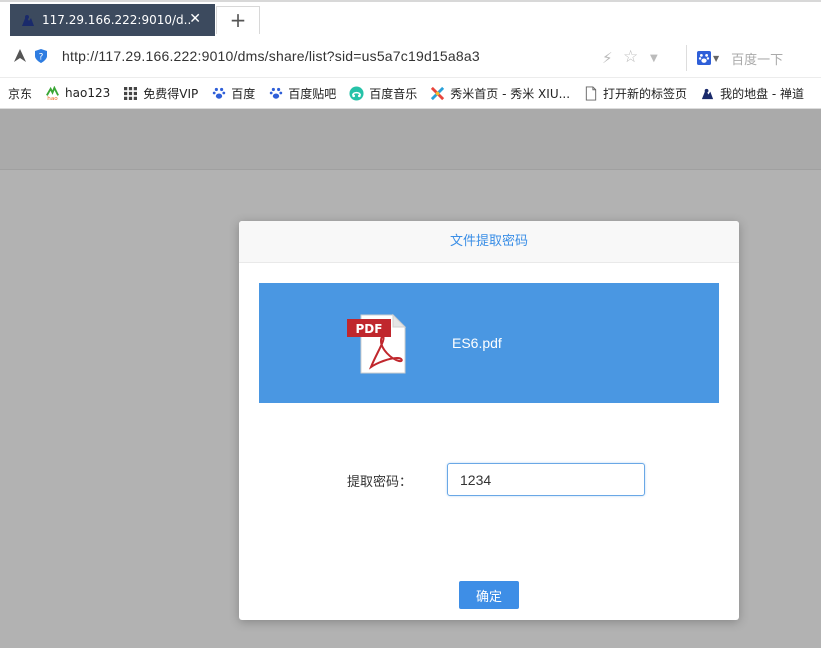 The width and height of the screenshot is (821, 648). I want to click on speed-mode-icon, so click(20, 56).